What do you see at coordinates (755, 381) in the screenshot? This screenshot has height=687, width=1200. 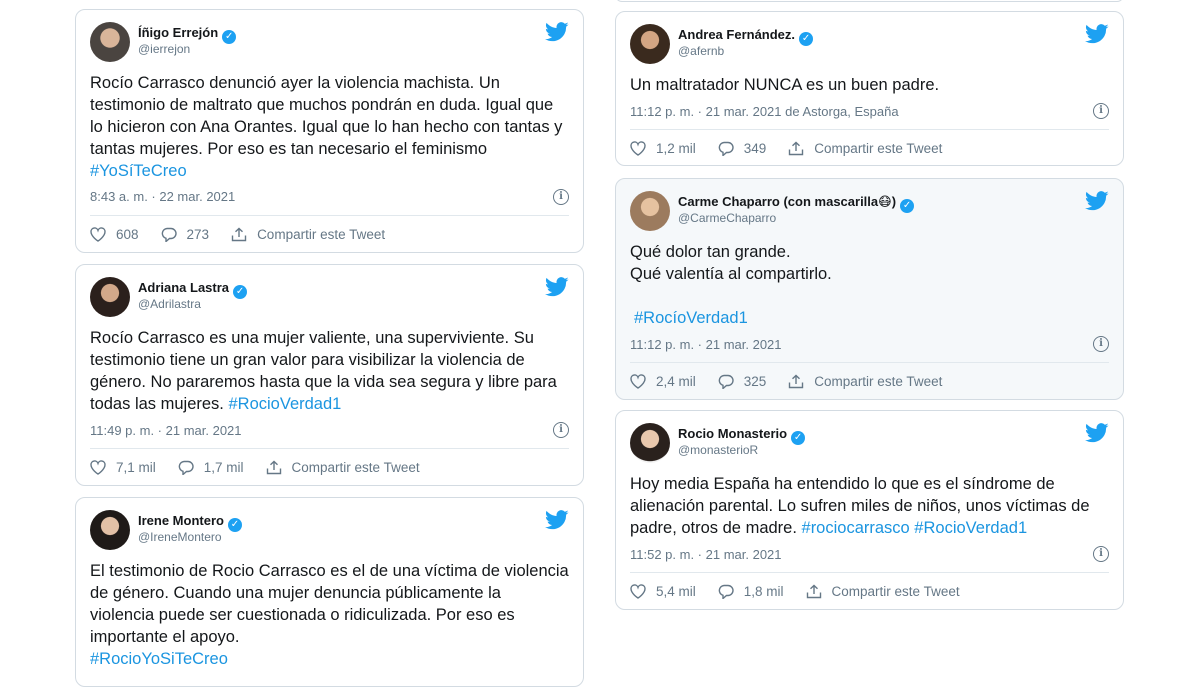 I see `reply-count: 325` at bounding box center [755, 381].